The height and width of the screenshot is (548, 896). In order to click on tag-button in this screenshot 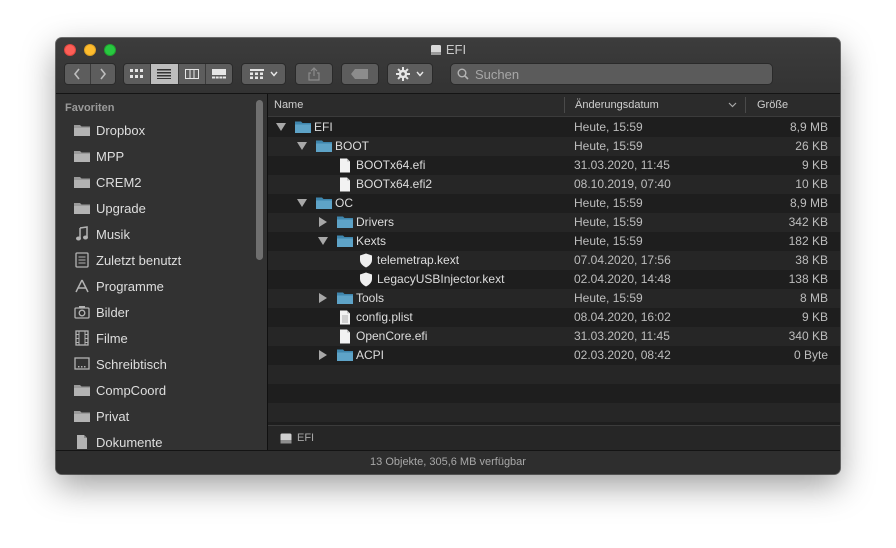, I will do `click(360, 74)`.